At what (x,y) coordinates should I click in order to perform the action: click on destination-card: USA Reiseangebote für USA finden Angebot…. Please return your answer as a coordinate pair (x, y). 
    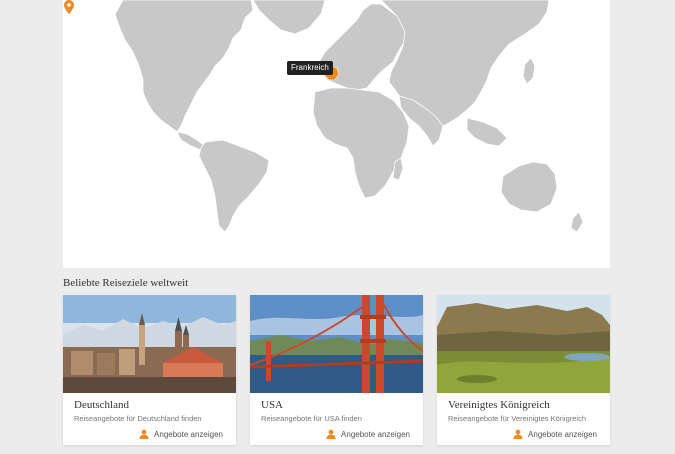
    Looking at the image, I should click on (336, 370).